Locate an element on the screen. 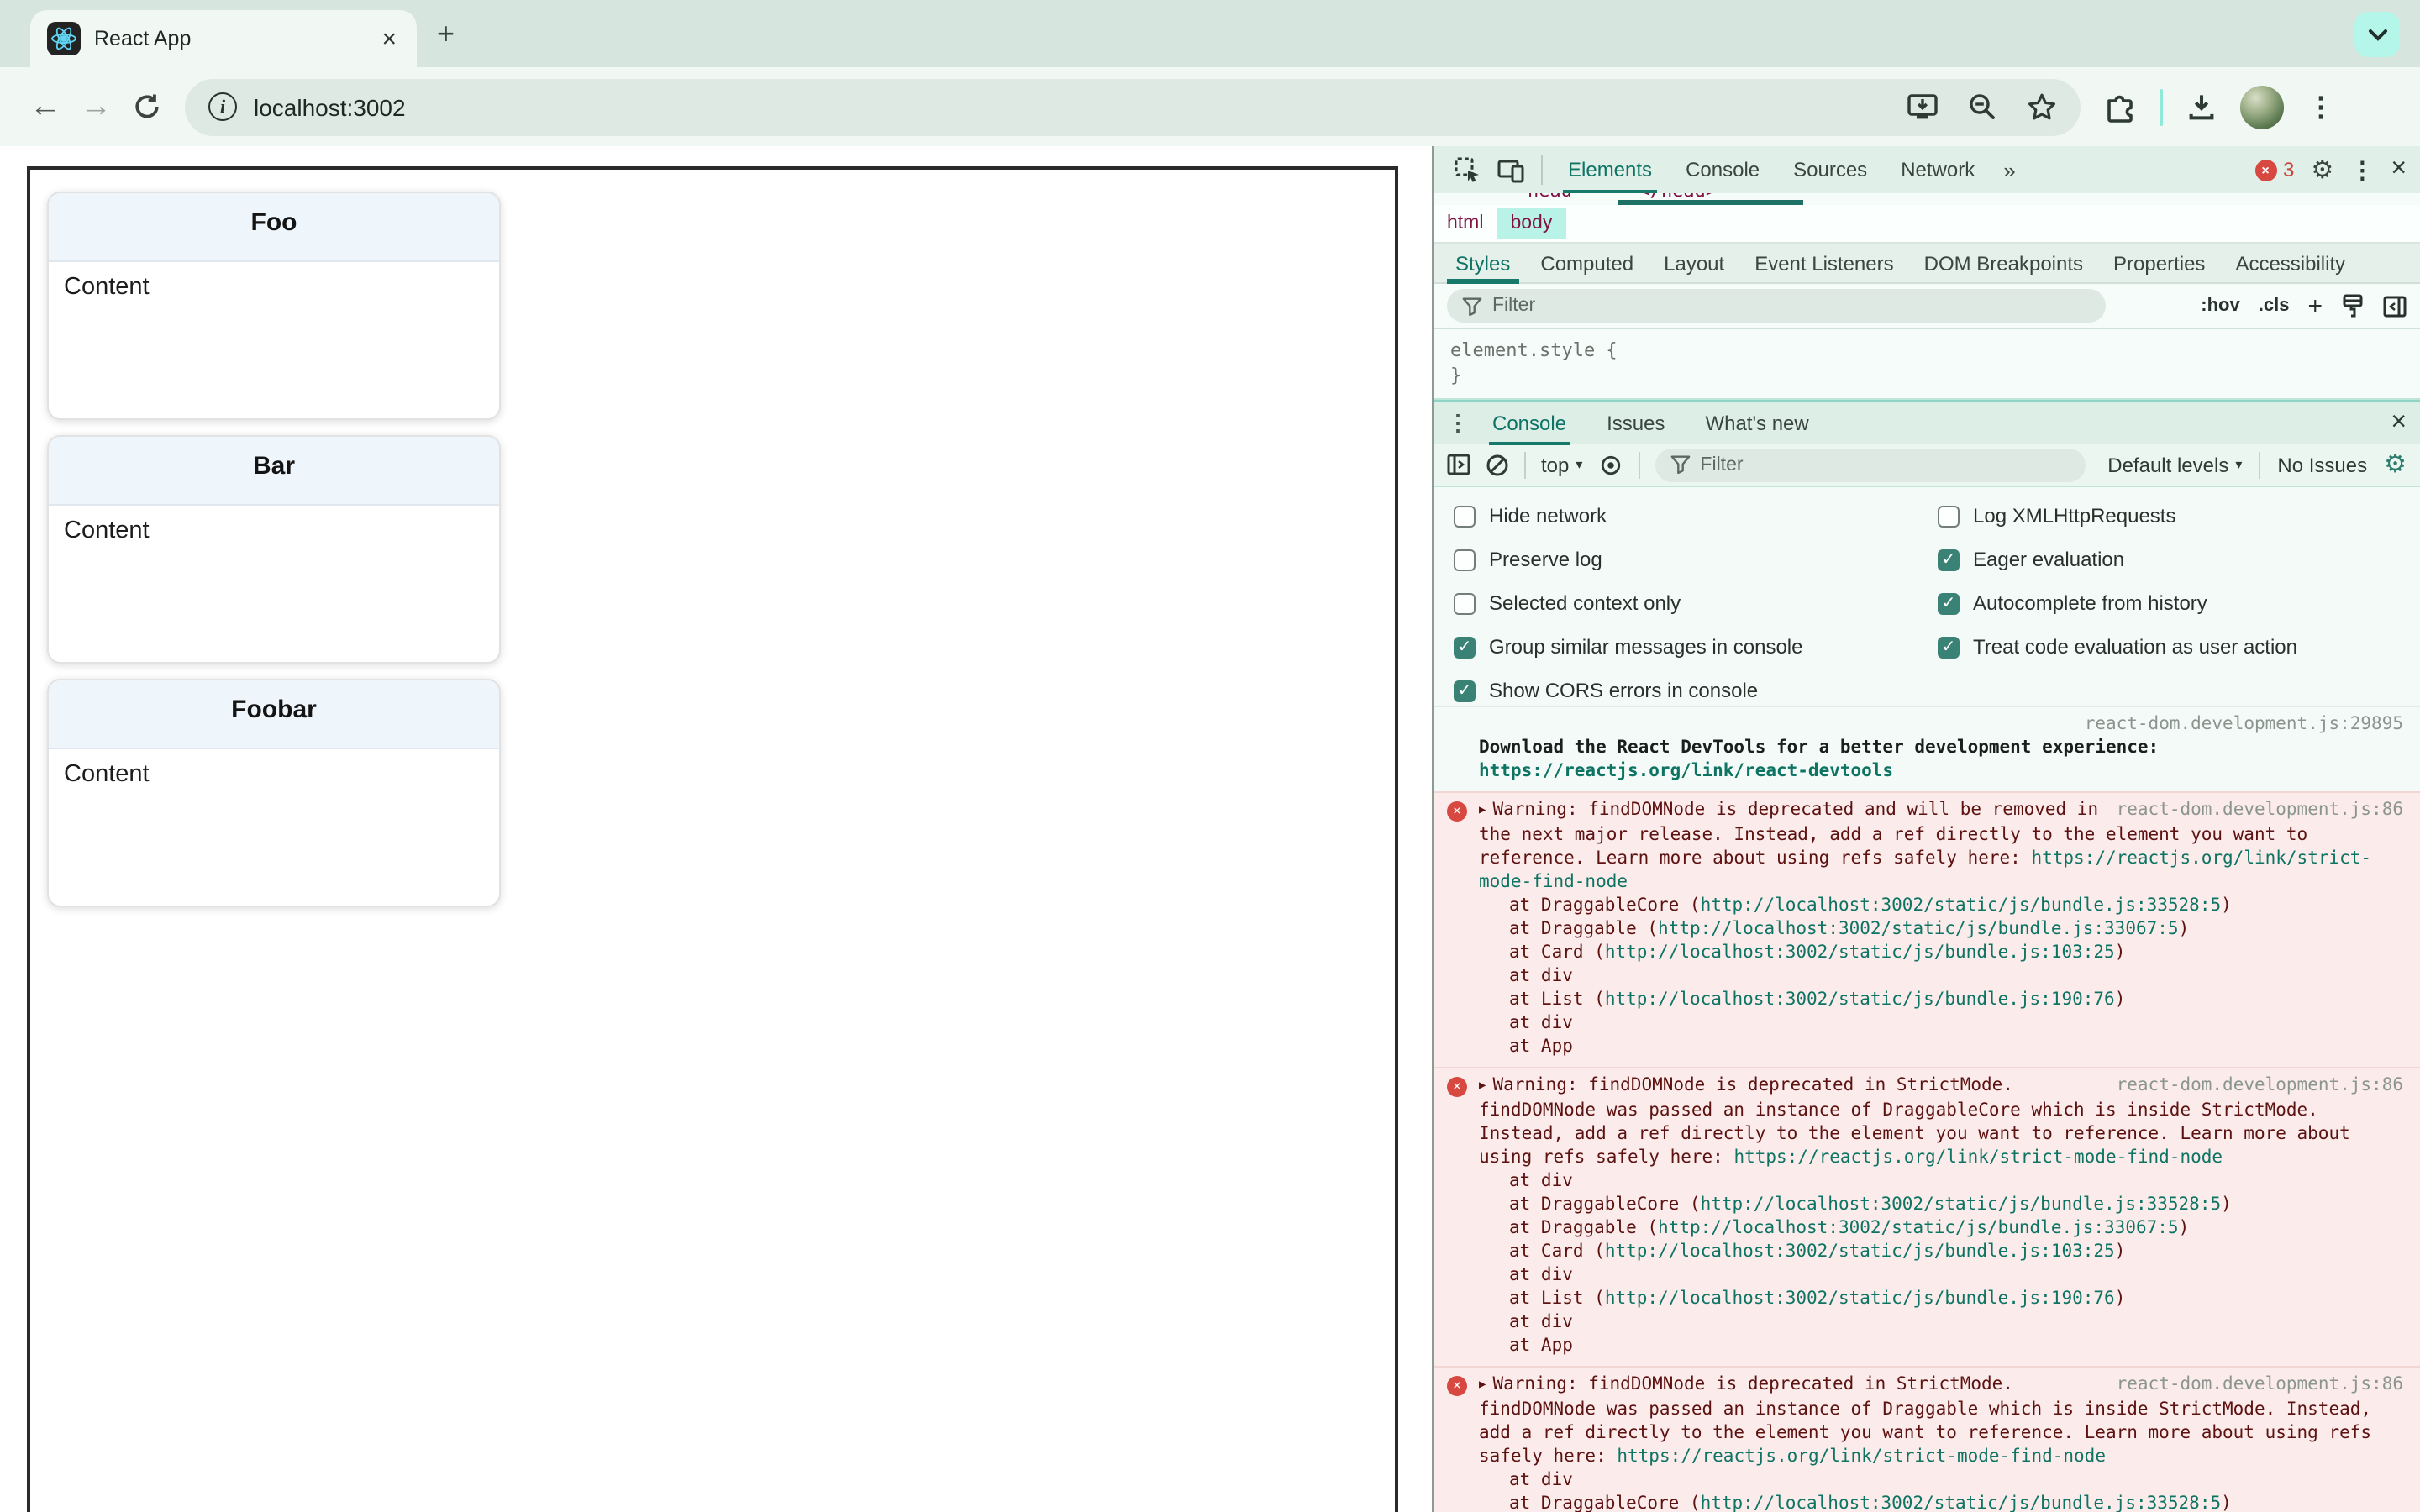  tab-properties: Properties is located at coordinates (2159, 263).